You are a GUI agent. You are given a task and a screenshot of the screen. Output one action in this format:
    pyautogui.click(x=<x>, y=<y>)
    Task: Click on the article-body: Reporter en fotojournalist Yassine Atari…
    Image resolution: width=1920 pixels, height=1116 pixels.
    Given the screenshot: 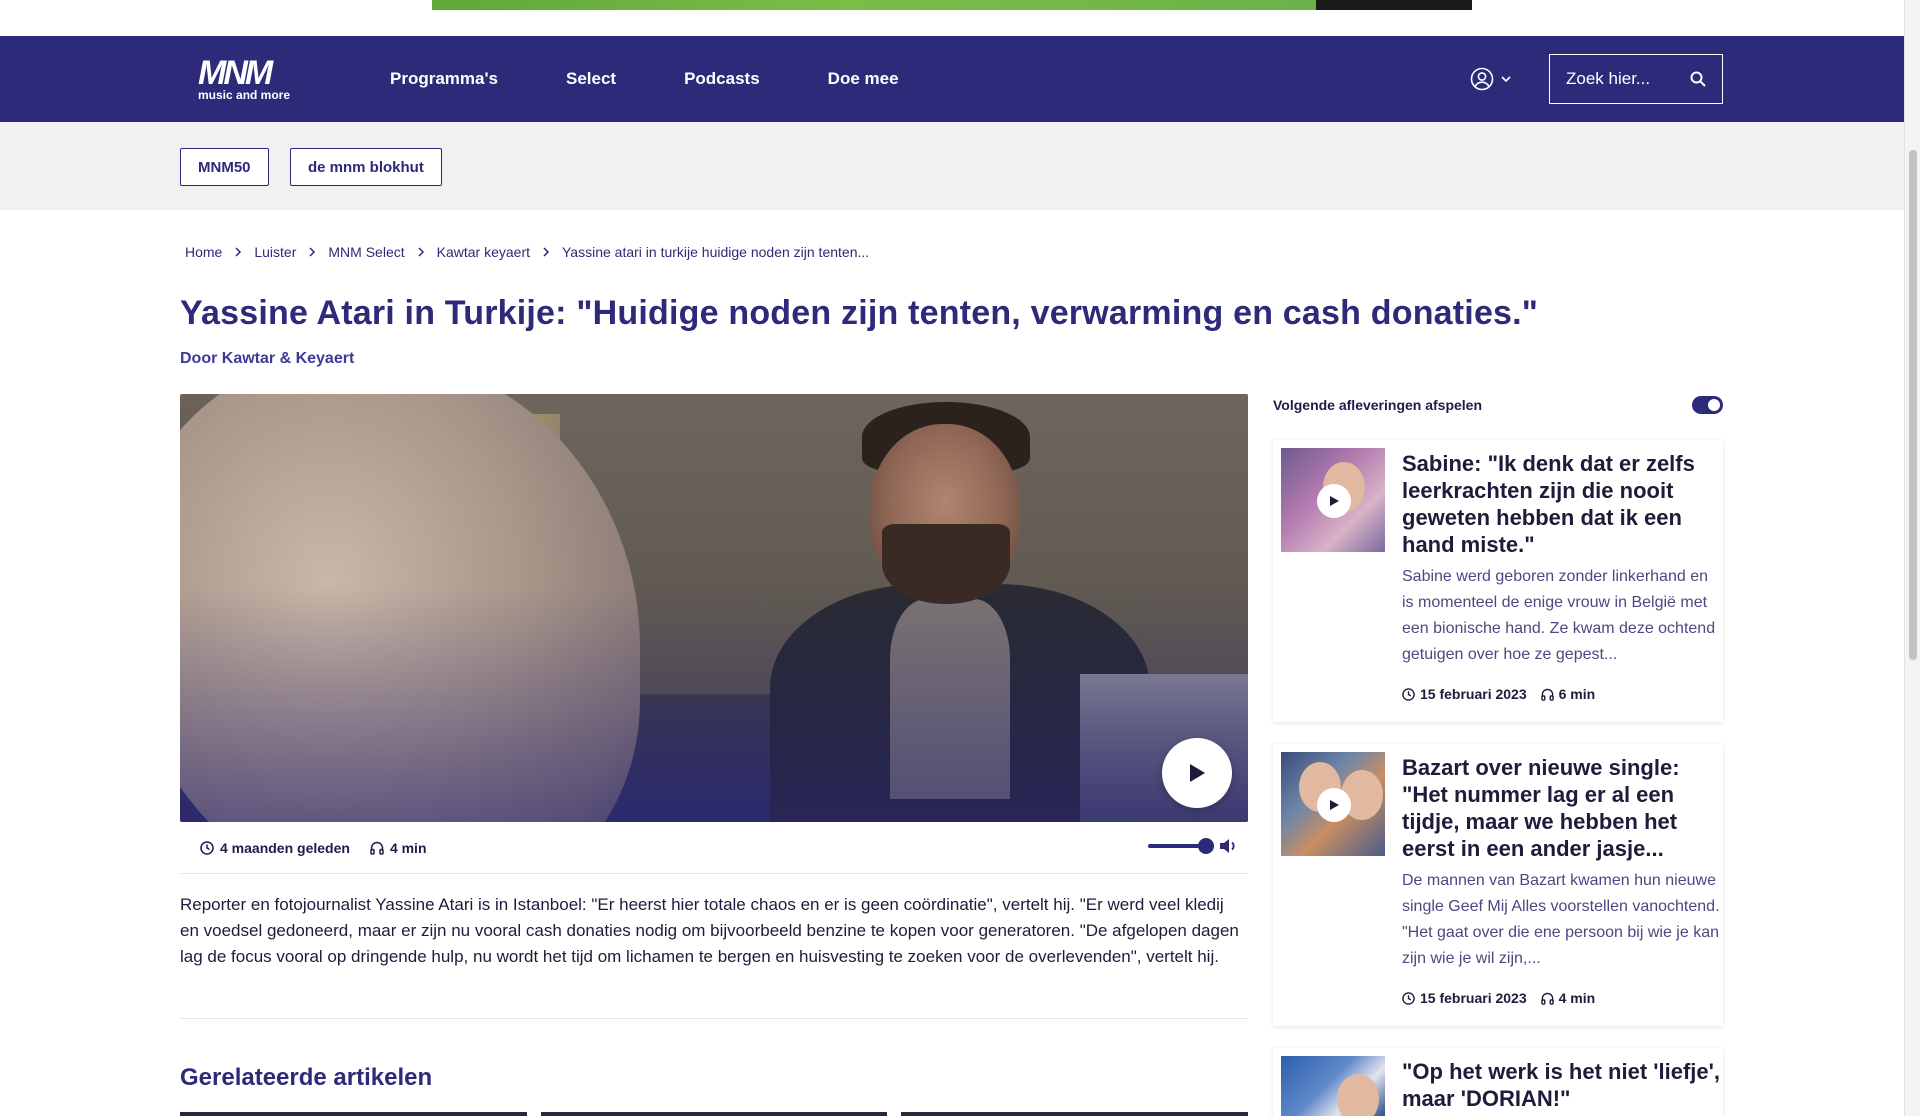 What is the action you would take?
    pyautogui.click(x=709, y=930)
    